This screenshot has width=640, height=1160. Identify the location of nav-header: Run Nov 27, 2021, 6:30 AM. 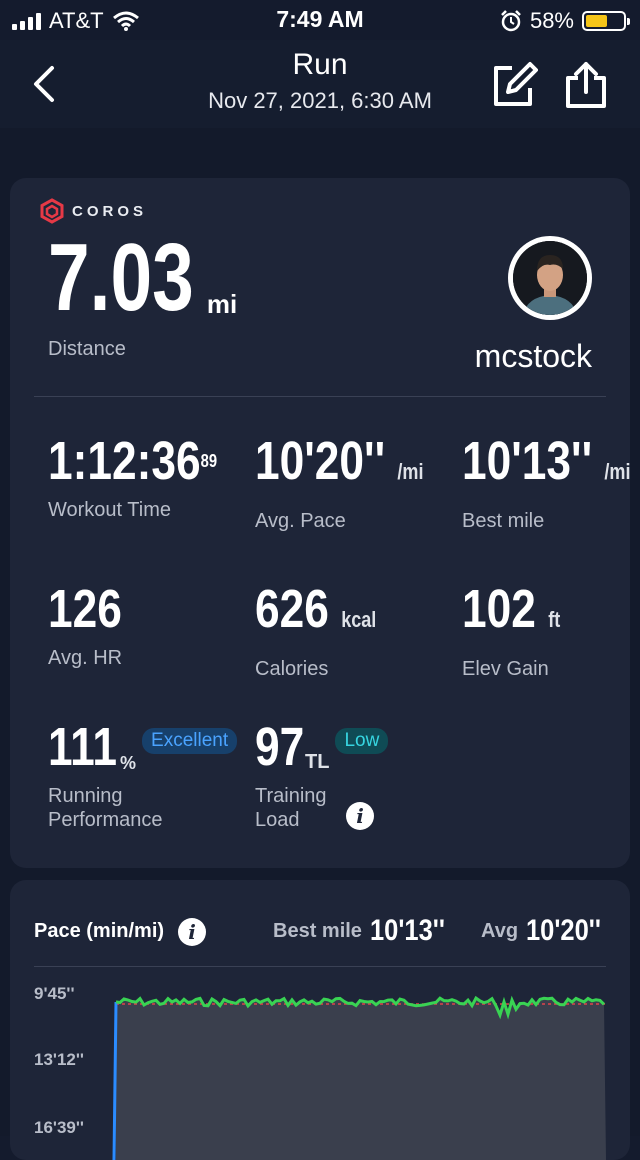
(320, 84).